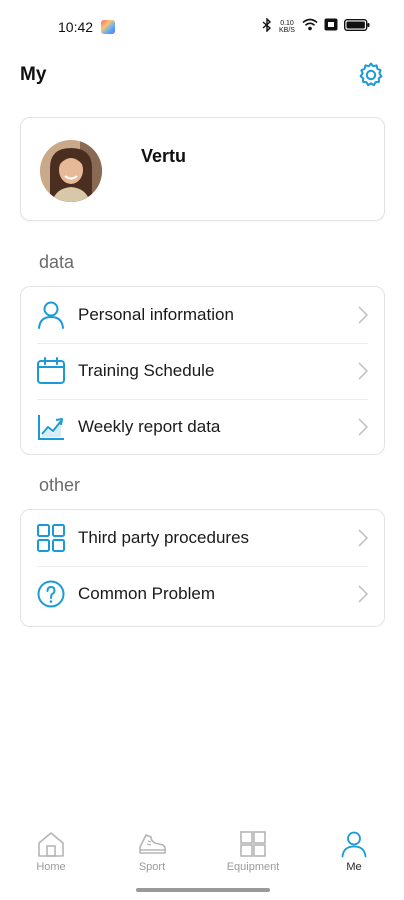 The image size is (404, 900). What do you see at coordinates (164, 537) in the screenshot?
I see `row-label-third-party-procedures: Third party procedures` at bounding box center [164, 537].